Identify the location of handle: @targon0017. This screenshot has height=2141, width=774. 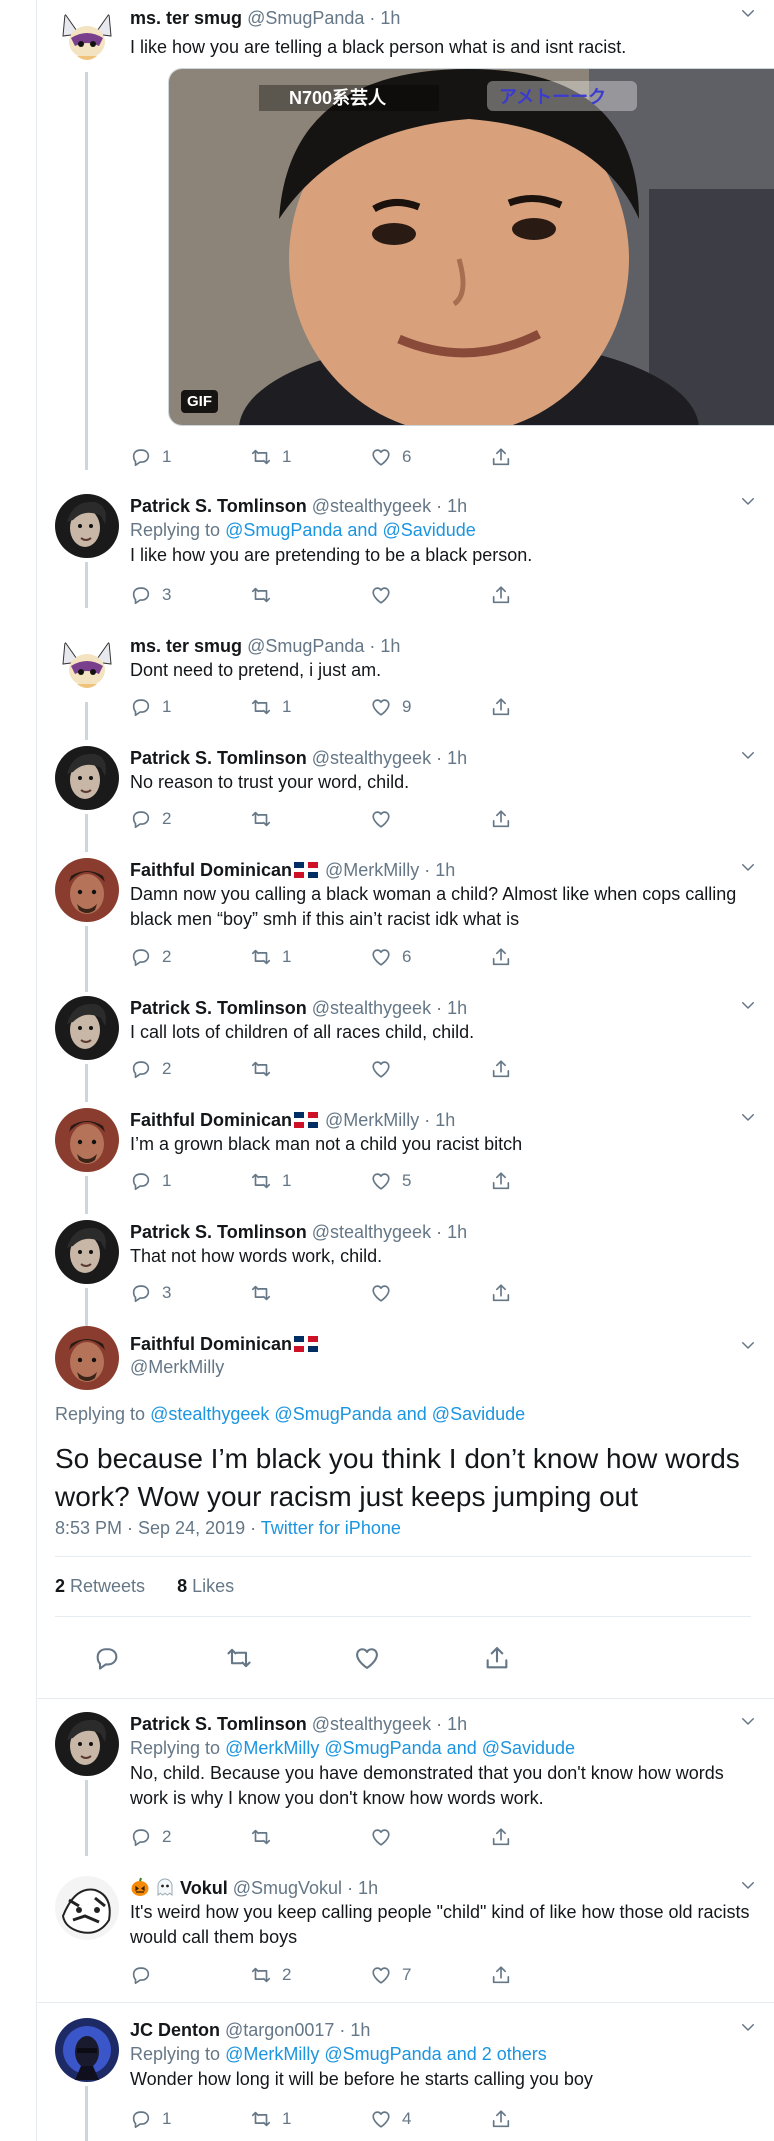
(279, 2030).